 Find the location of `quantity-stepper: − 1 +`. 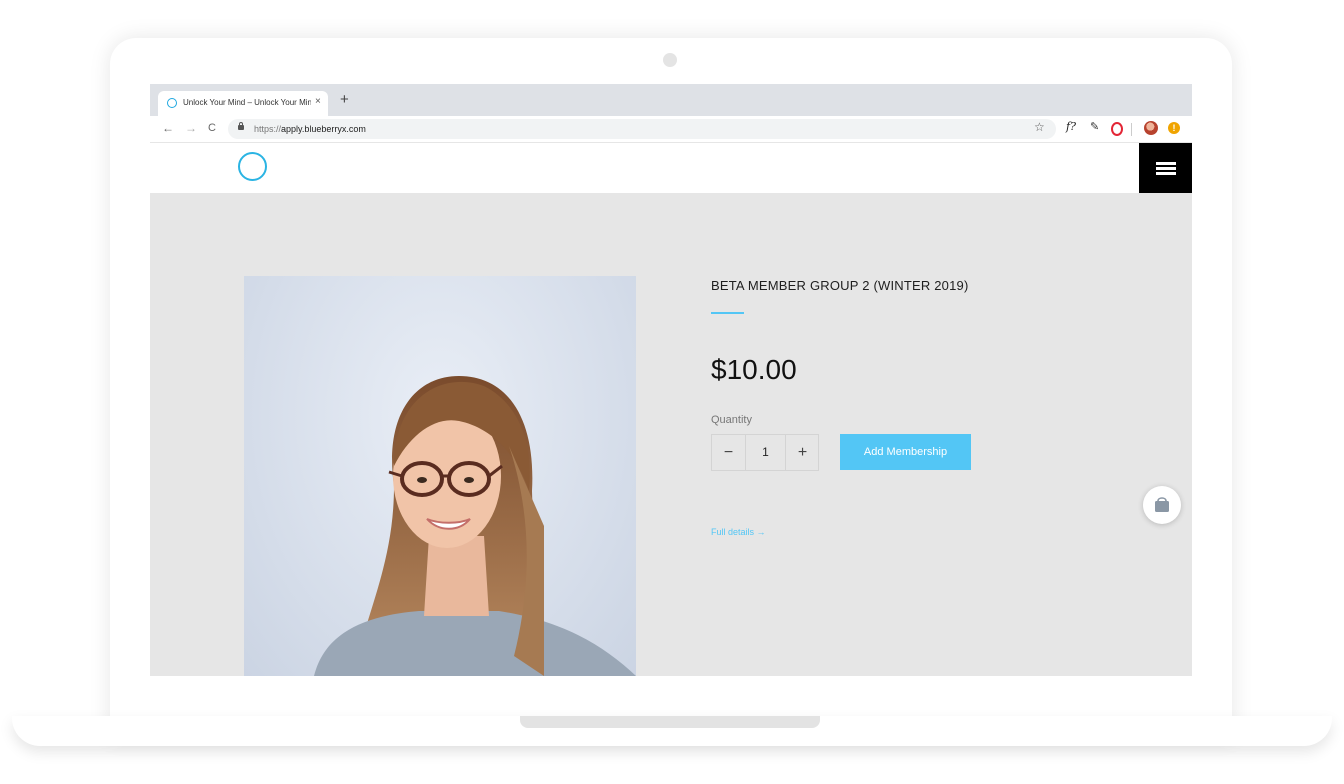

quantity-stepper: − 1 + is located at coordinates (765, 452).